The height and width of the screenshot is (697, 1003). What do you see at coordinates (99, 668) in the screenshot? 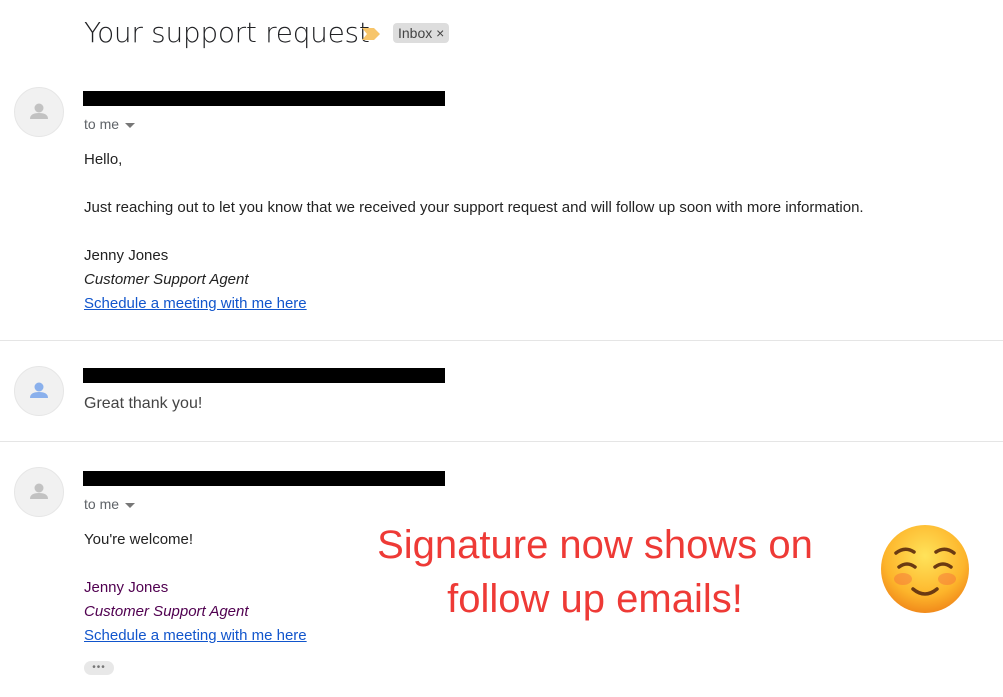
I see `show-trimmed-content-button: •••` at bounding box center [99, 668].